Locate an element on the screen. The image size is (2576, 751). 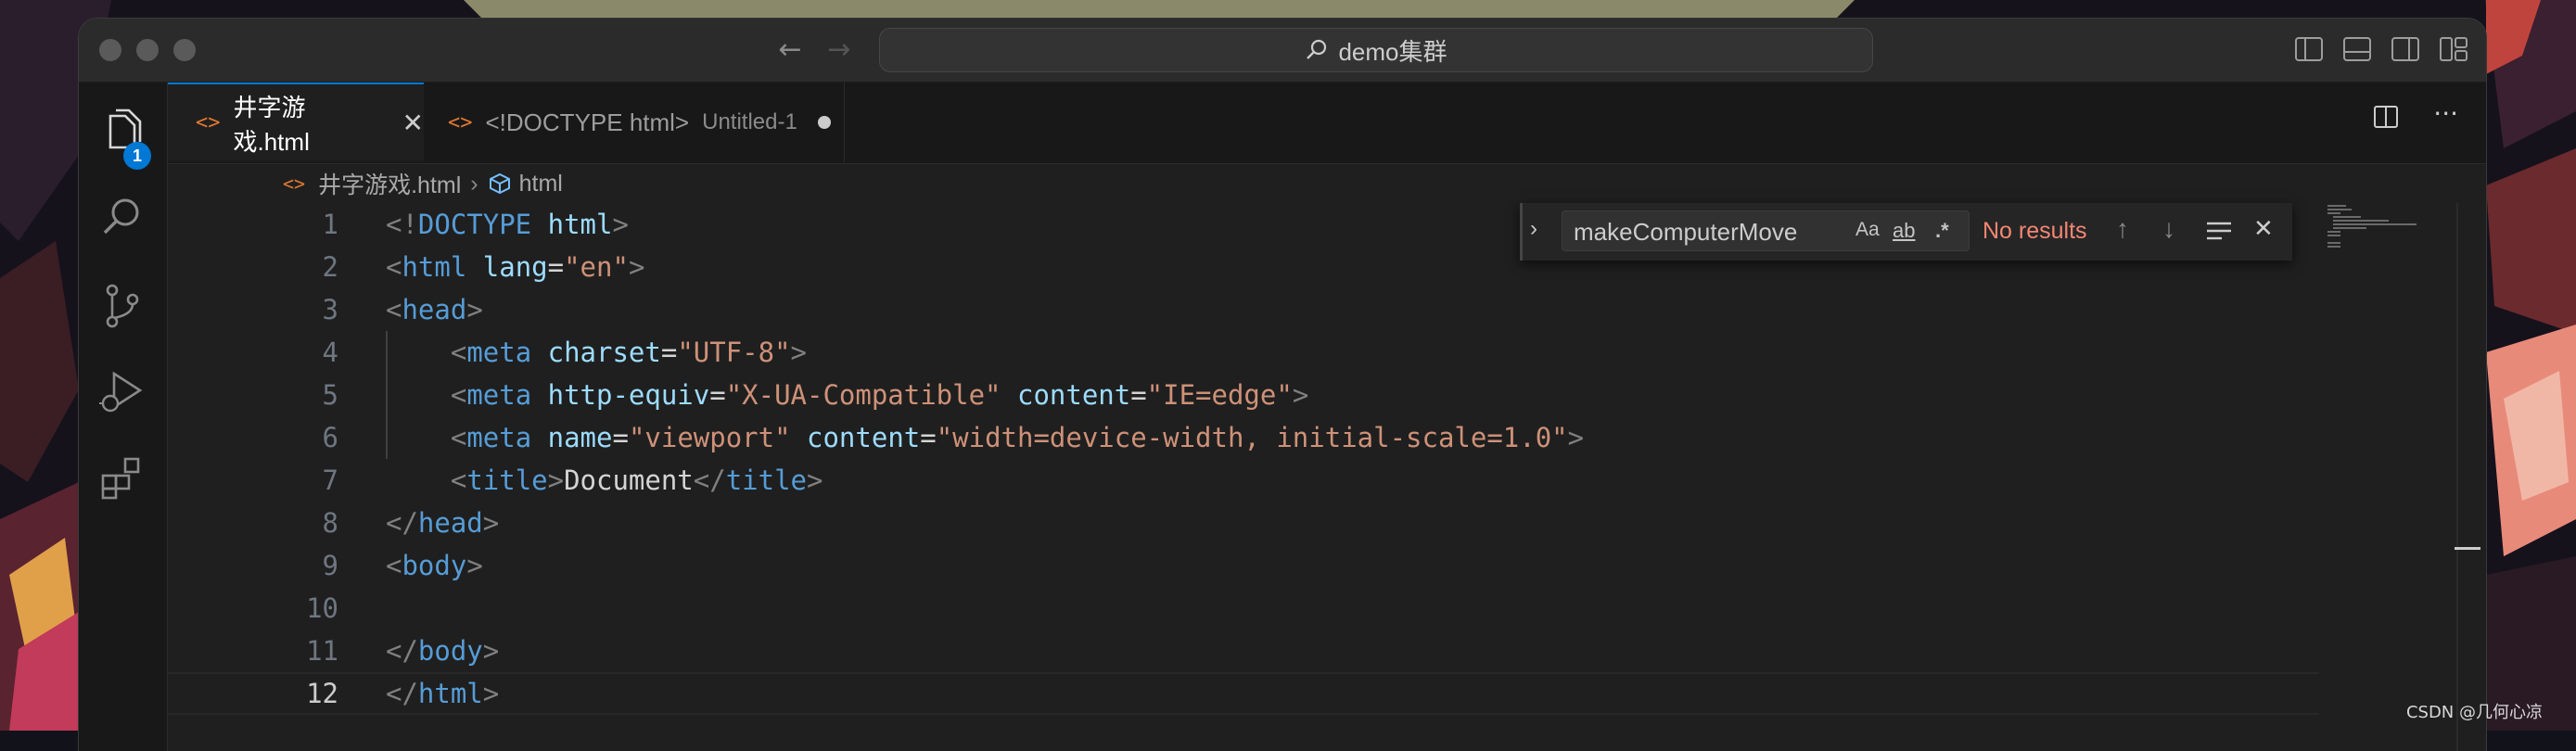
toggle-panel-icon is located at coordinates (2357, 49).